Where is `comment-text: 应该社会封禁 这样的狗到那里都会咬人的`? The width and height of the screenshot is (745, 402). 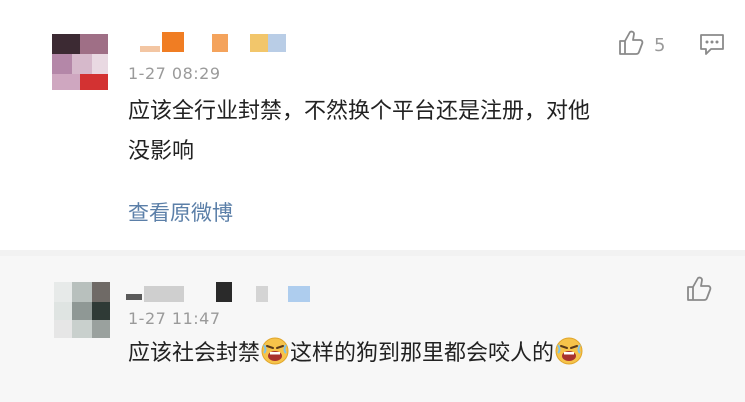 comment-text: 应该社会封禁 这样的狗到那里都会咬人的 is located at coordinates (423, 354).